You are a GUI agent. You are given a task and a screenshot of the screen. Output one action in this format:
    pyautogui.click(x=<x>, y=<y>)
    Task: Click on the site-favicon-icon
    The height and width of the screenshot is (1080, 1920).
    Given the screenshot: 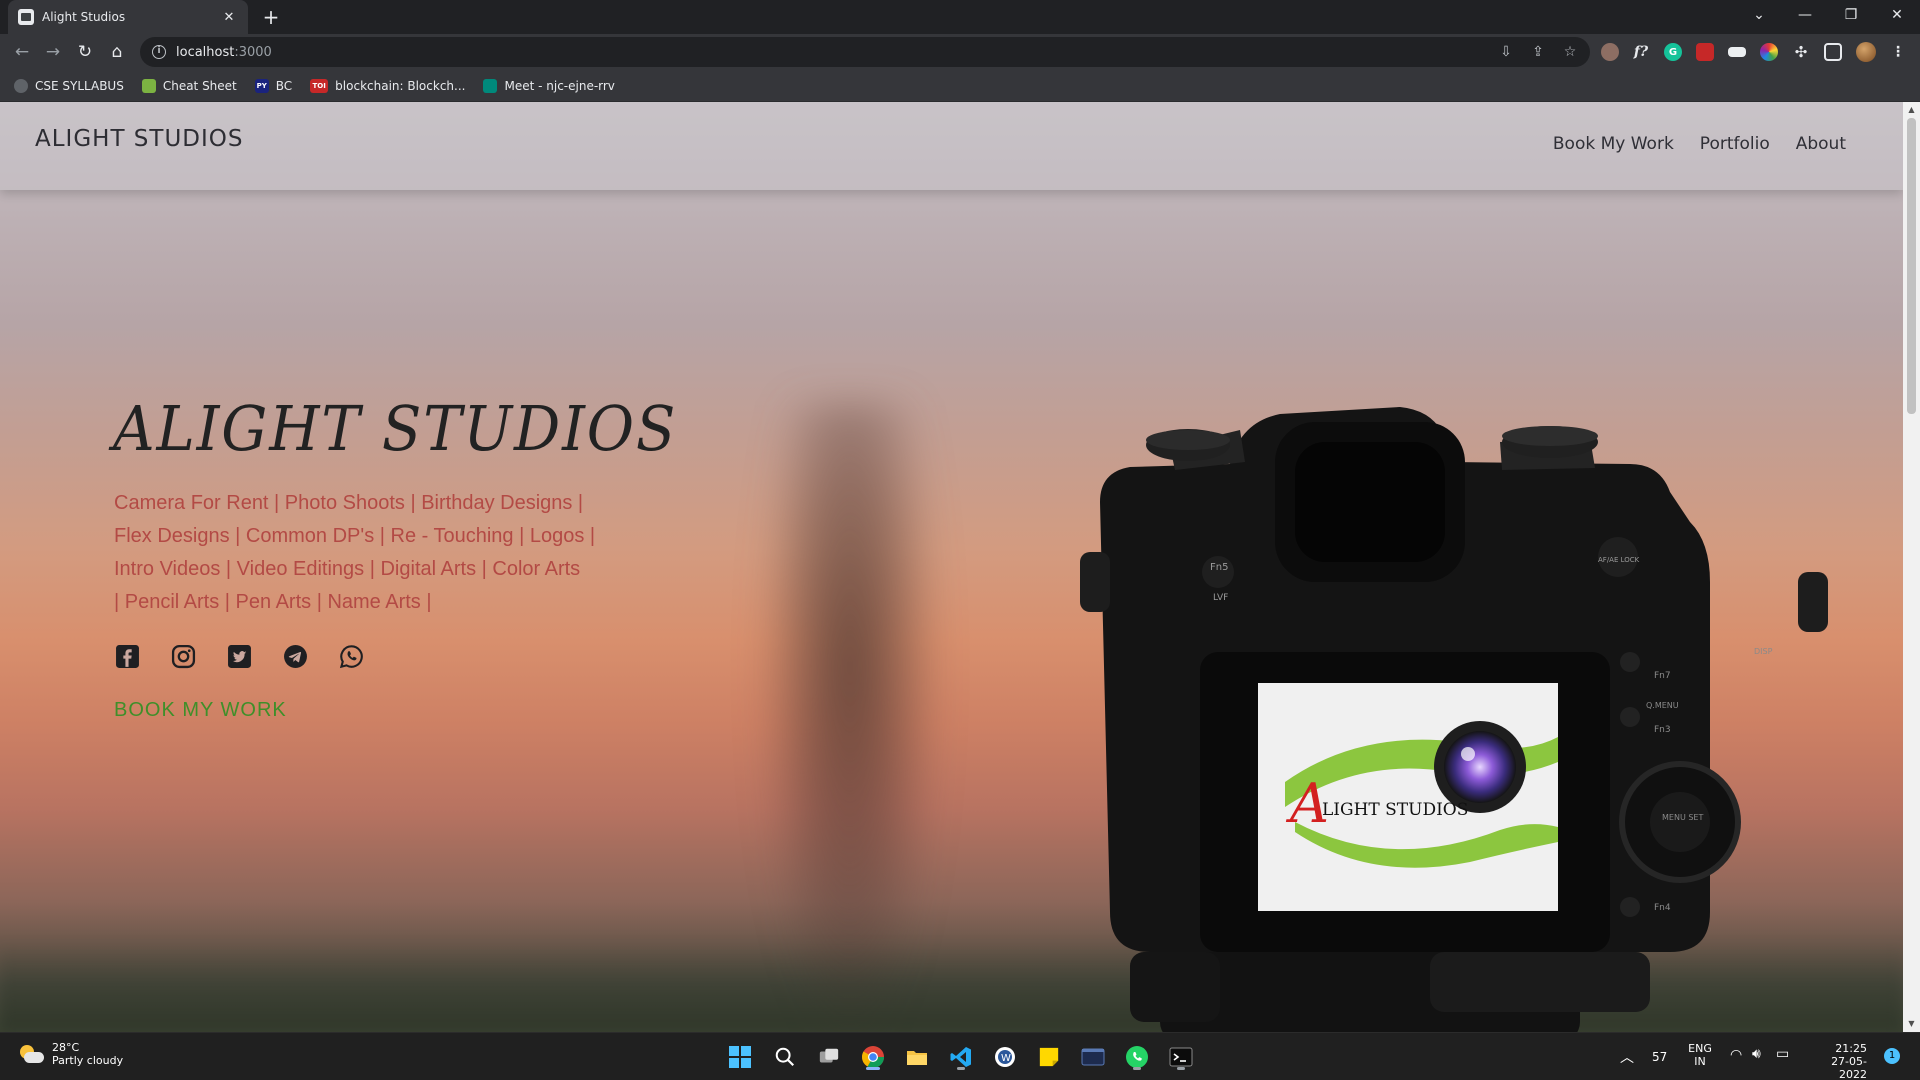 What is the action you would take?
    pyautogui.click(x=26, y=17)
    